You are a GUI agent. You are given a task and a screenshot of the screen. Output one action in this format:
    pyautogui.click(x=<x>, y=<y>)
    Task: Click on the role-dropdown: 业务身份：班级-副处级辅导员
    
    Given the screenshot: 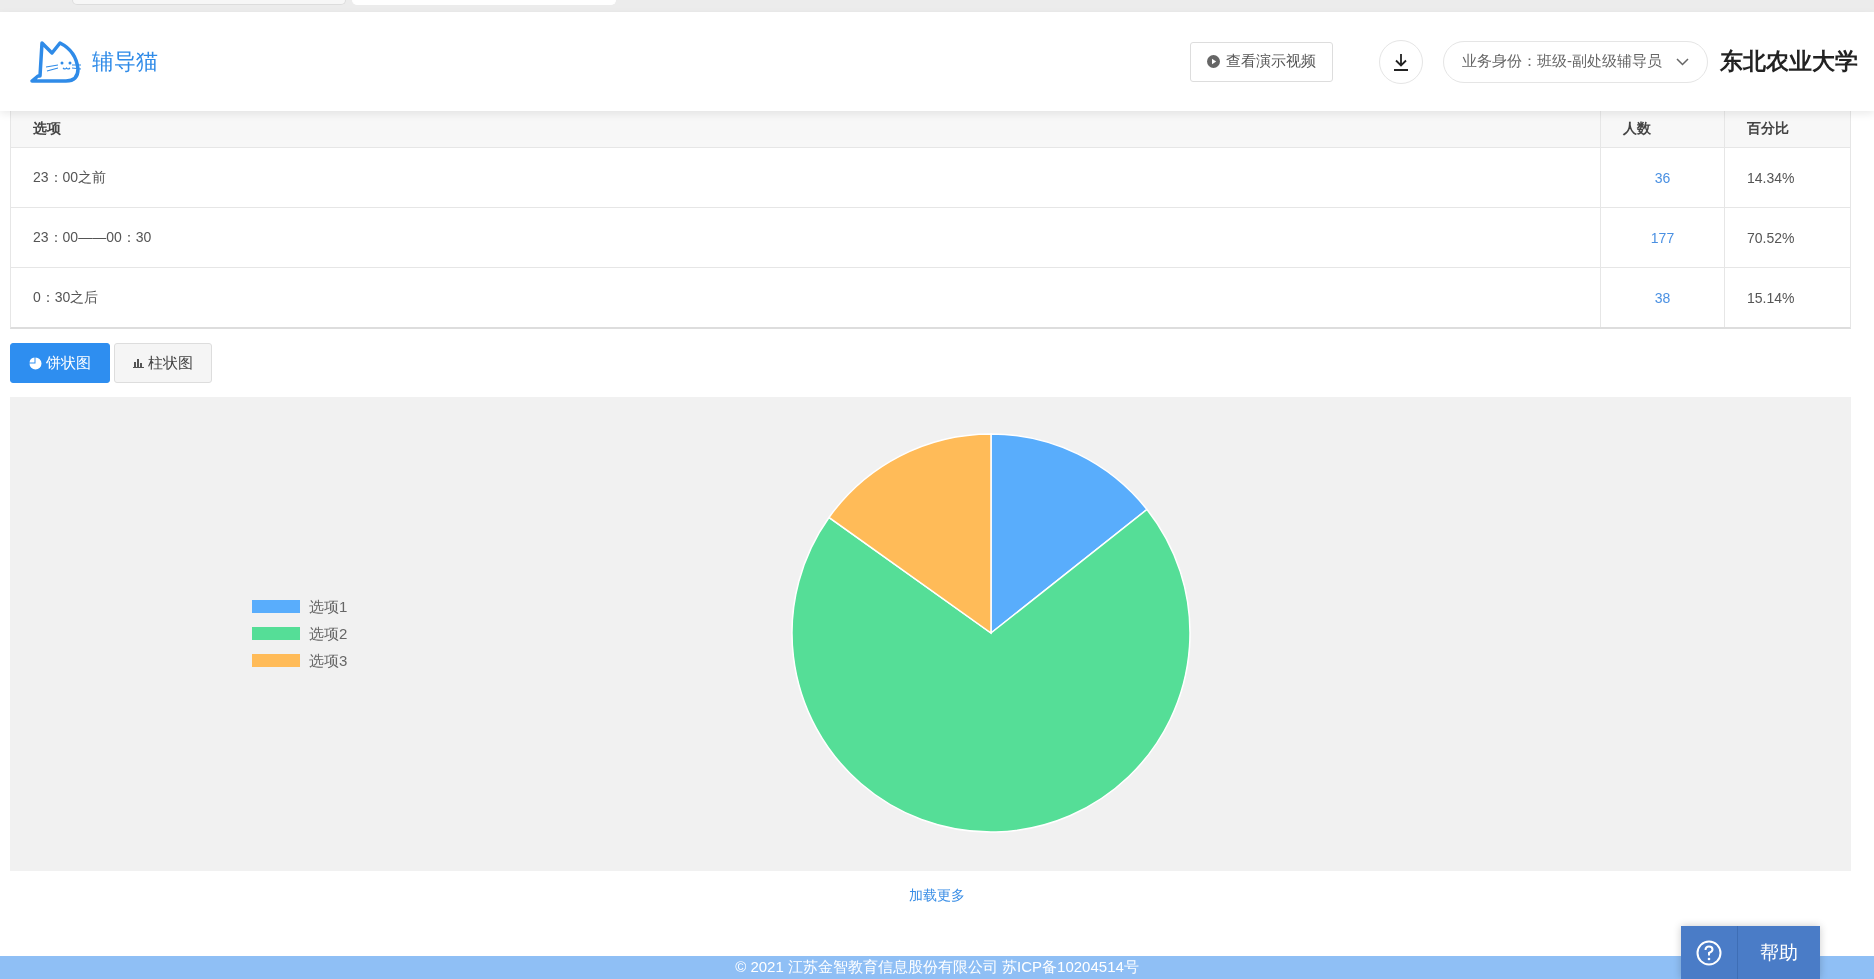 What is the action you would take?
    pyautogui.click(x=1575, y=61)
    